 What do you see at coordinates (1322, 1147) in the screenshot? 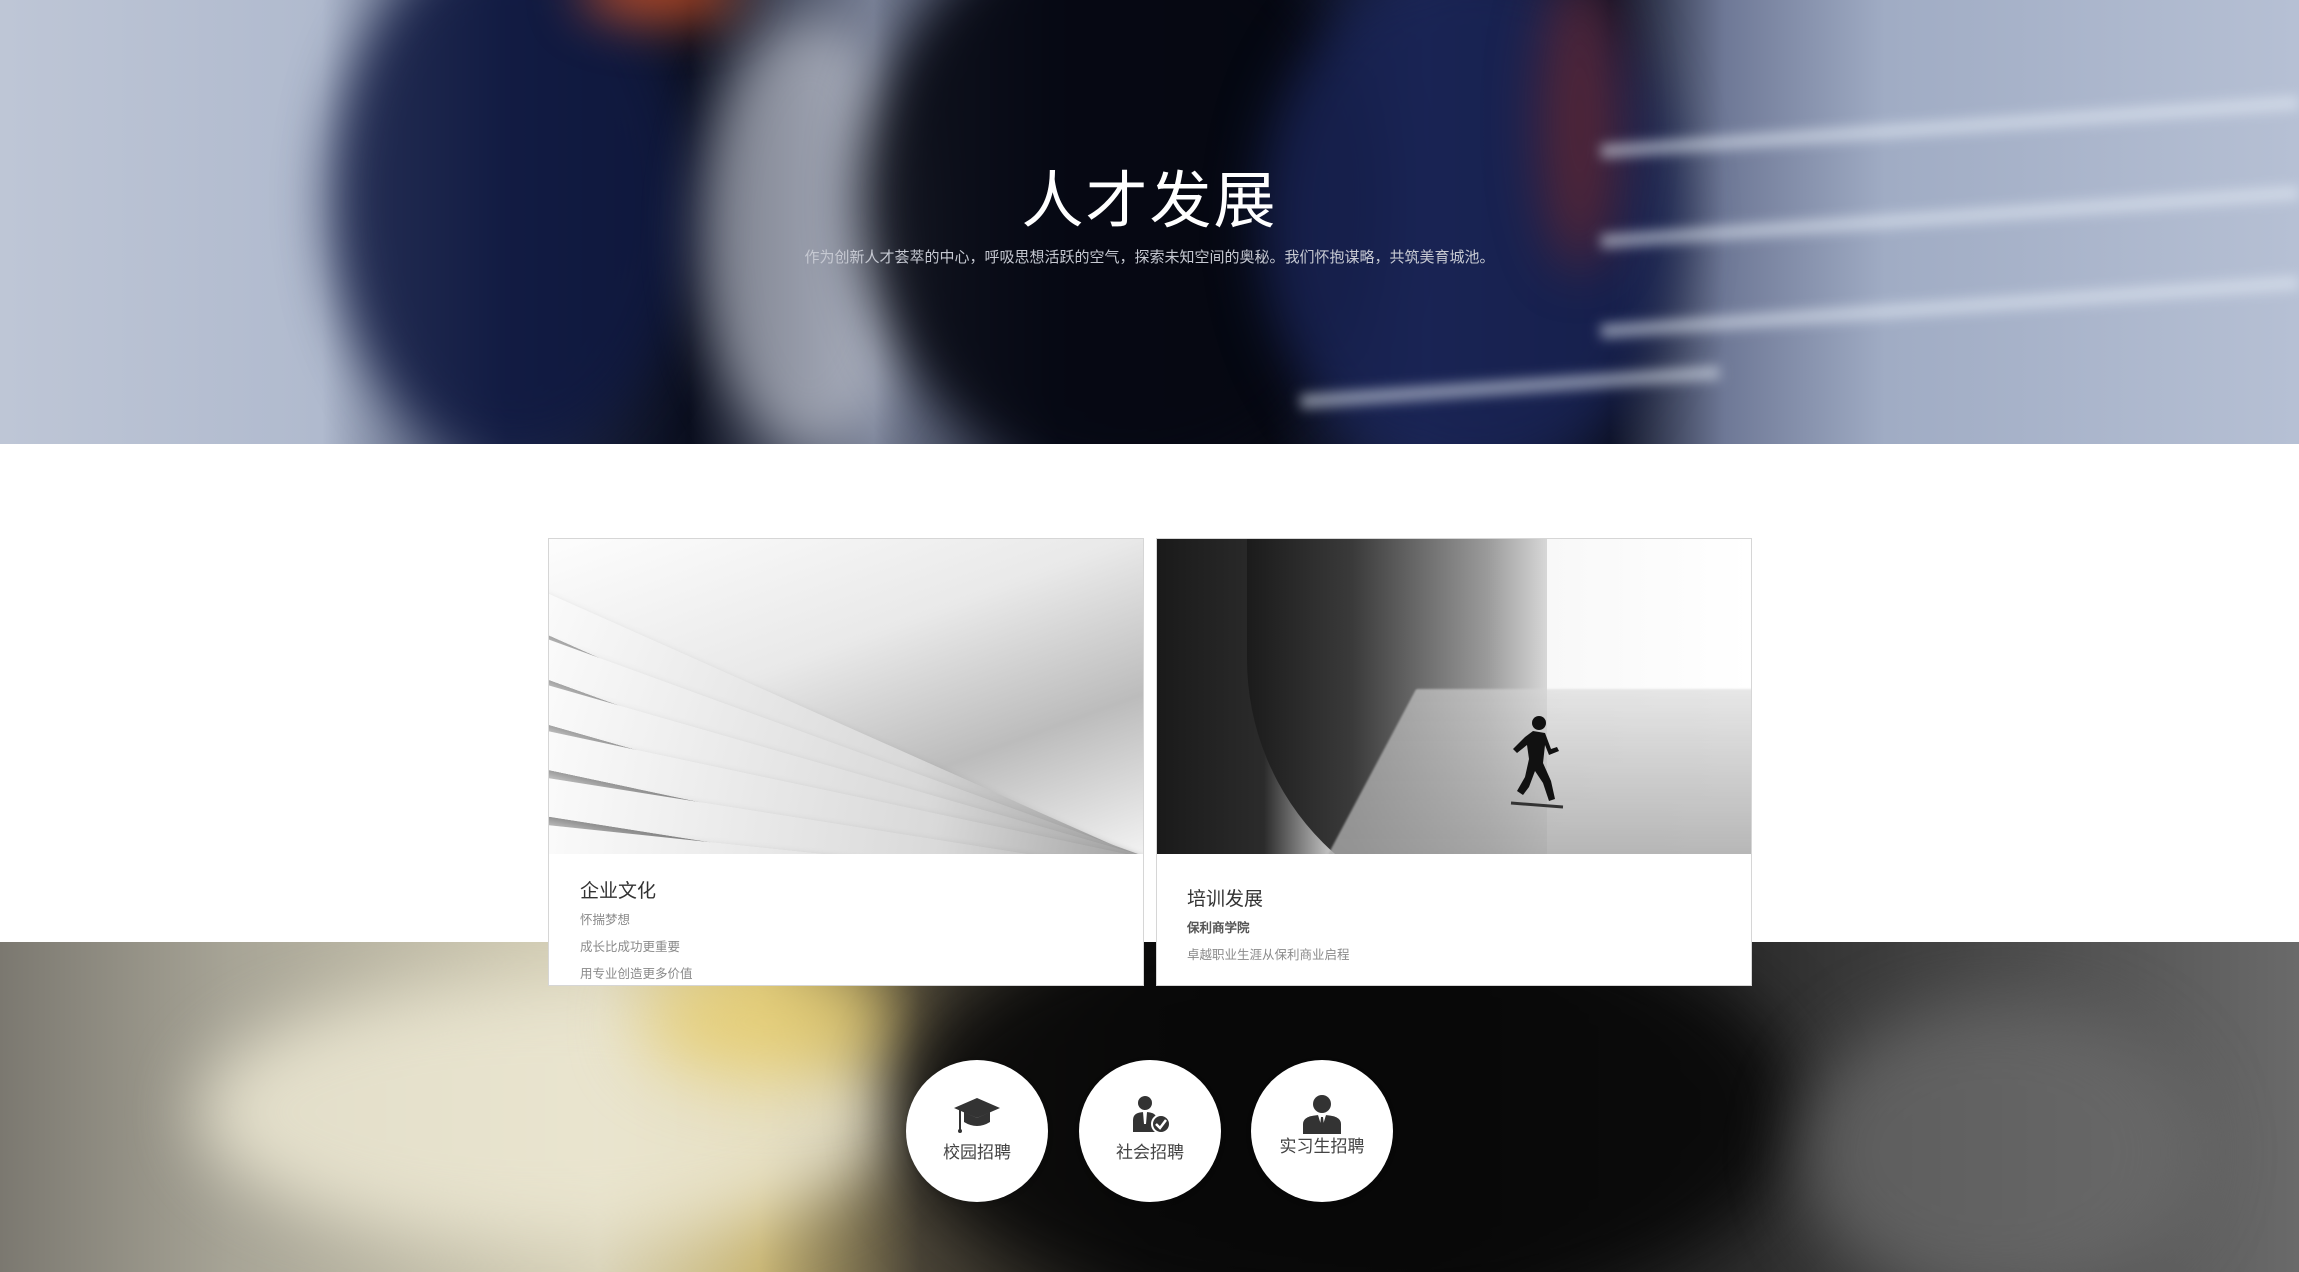
I see `intern-recruitment-label: 实习生招聘` at bounding box center [1322, 1147].